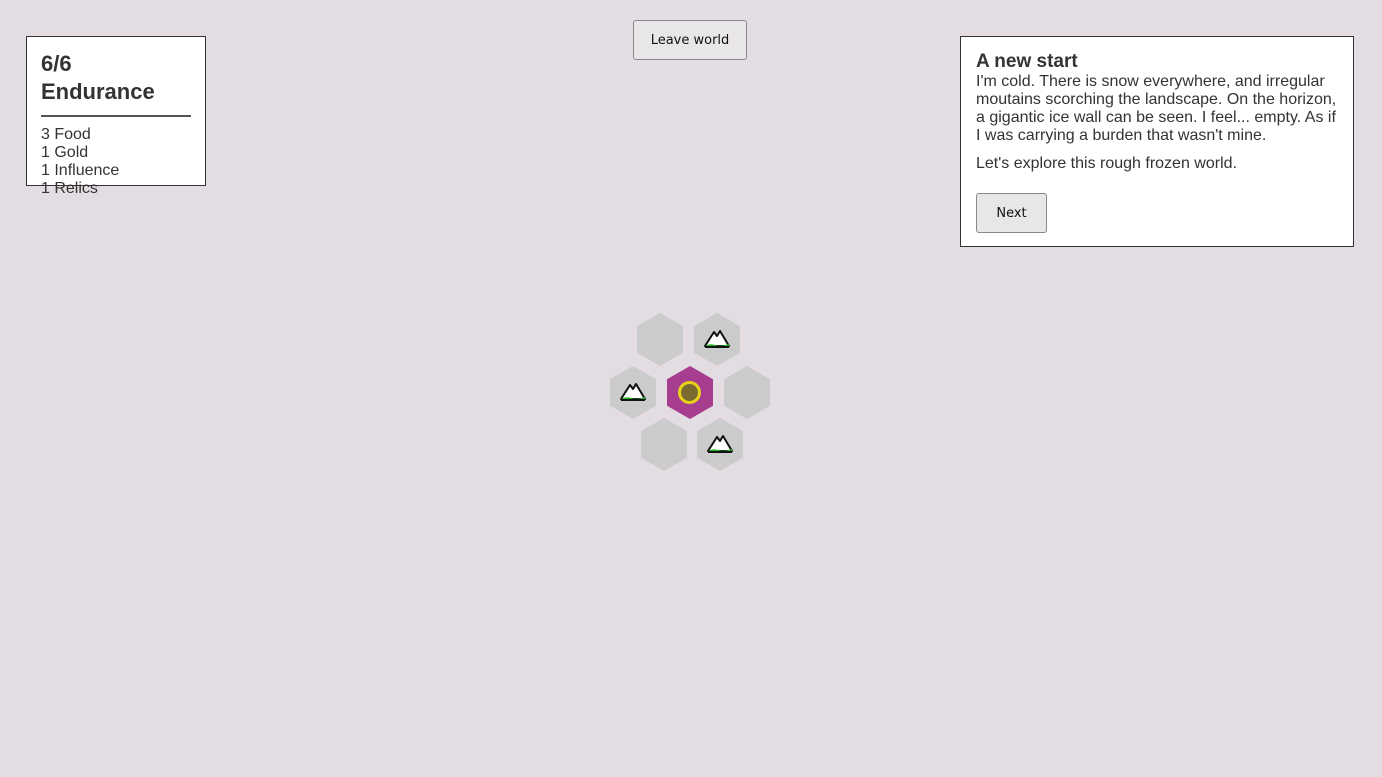 The height and width of the screenshot is (777, 1382). I want to click on hex-tile-bottom-right, so click(720, 444).